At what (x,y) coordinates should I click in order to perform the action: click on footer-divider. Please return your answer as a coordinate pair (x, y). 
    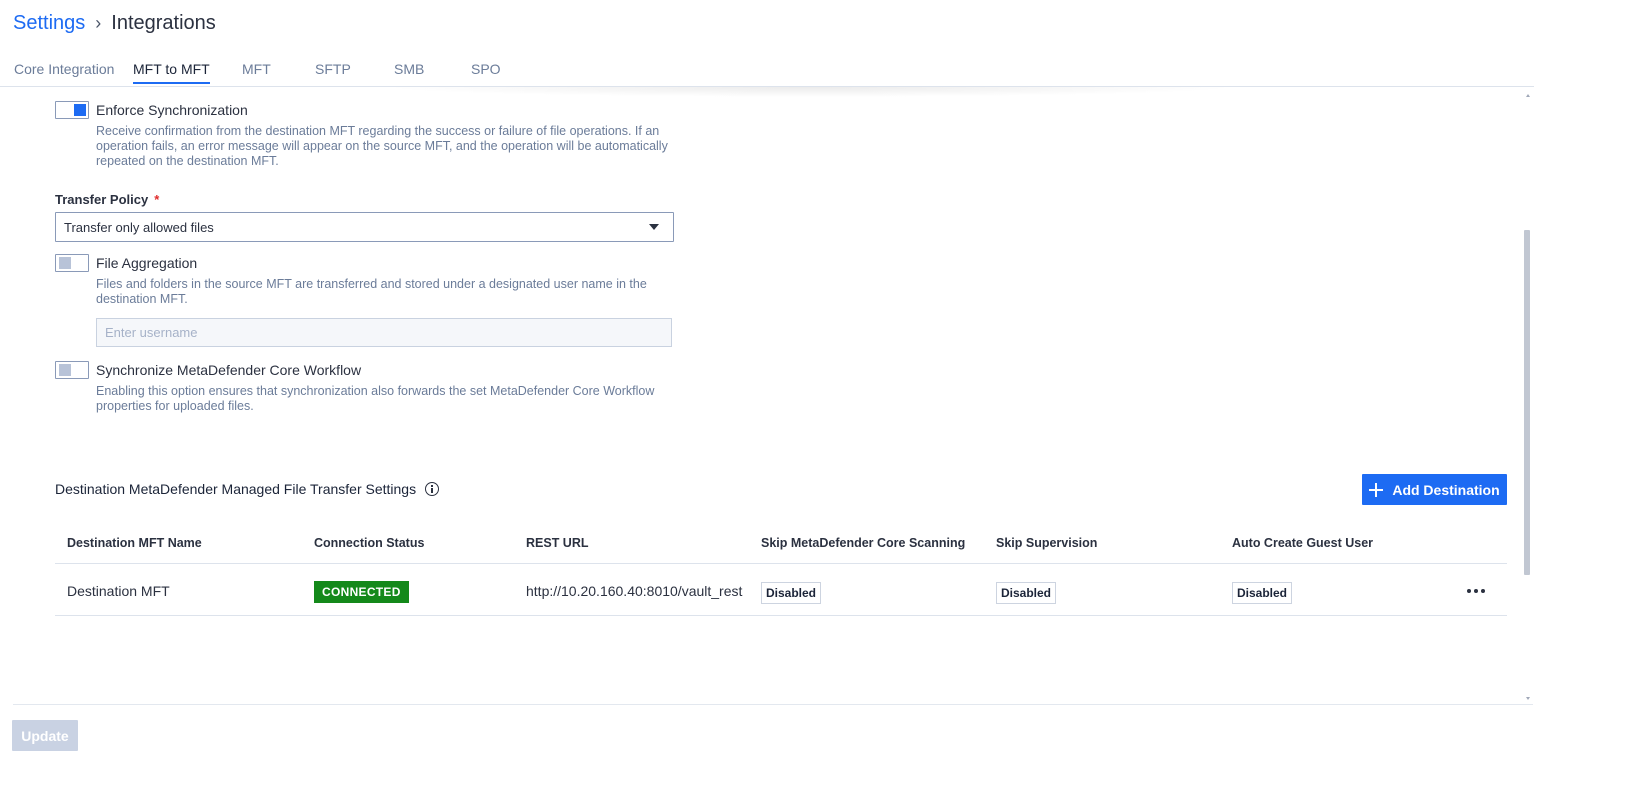
    Looking at the image, I should click on (773, 704).